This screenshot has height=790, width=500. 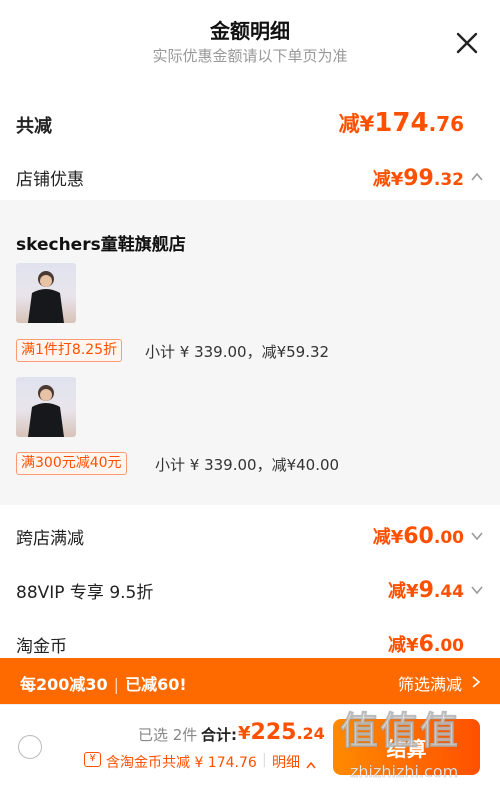 I want to click on item-subtotal: 小计 ¥ 339.00，减¥40.00, so click(x=247, y=465).